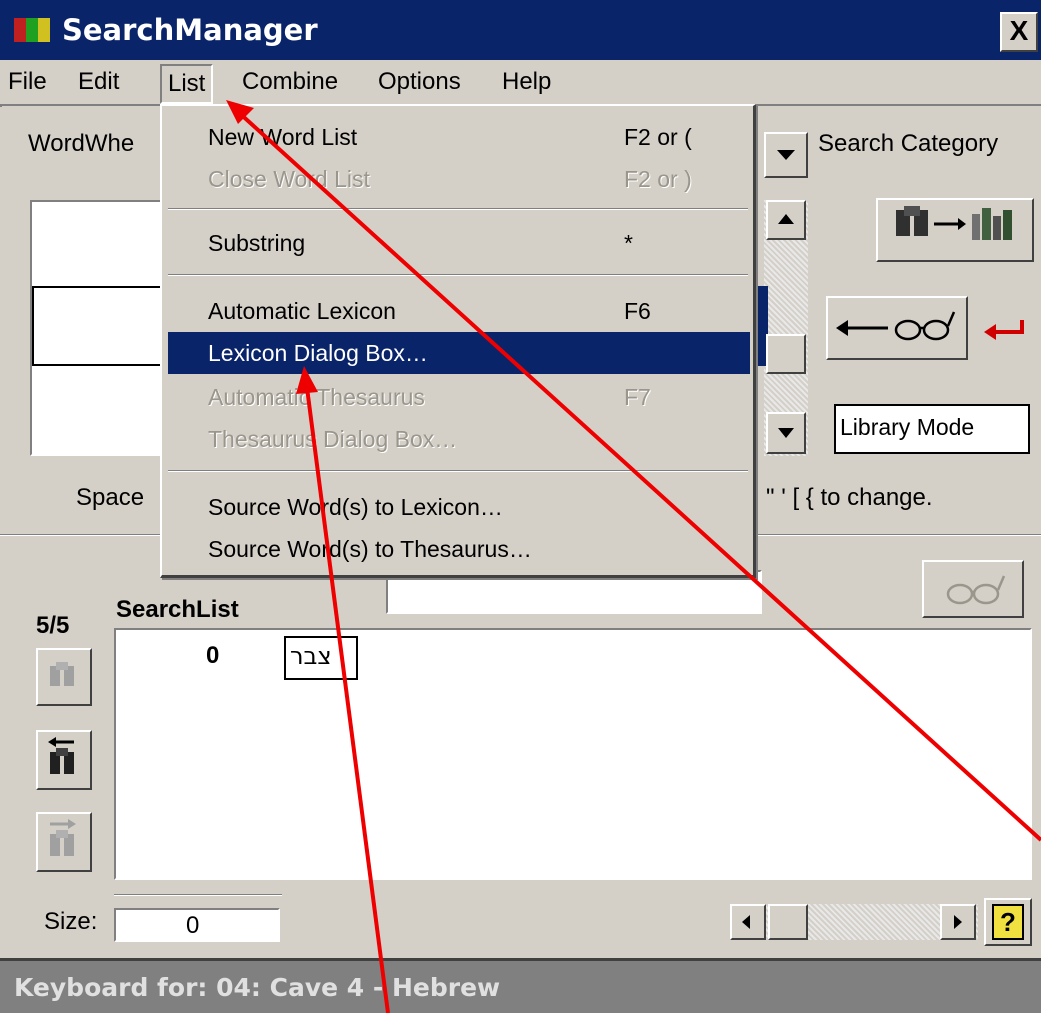  I want to click on close-button: X, so click(1019, 32).